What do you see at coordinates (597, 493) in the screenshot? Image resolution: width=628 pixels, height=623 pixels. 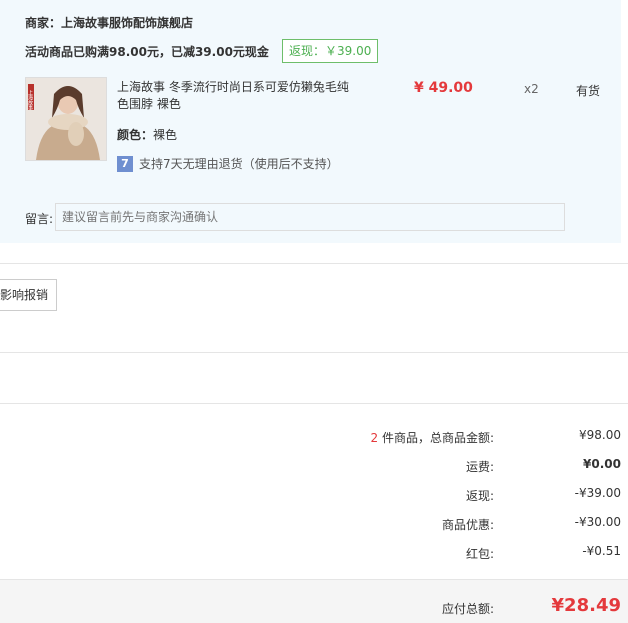 I see `cashback-value: -¥39.00` at bounding box center [597, 493].